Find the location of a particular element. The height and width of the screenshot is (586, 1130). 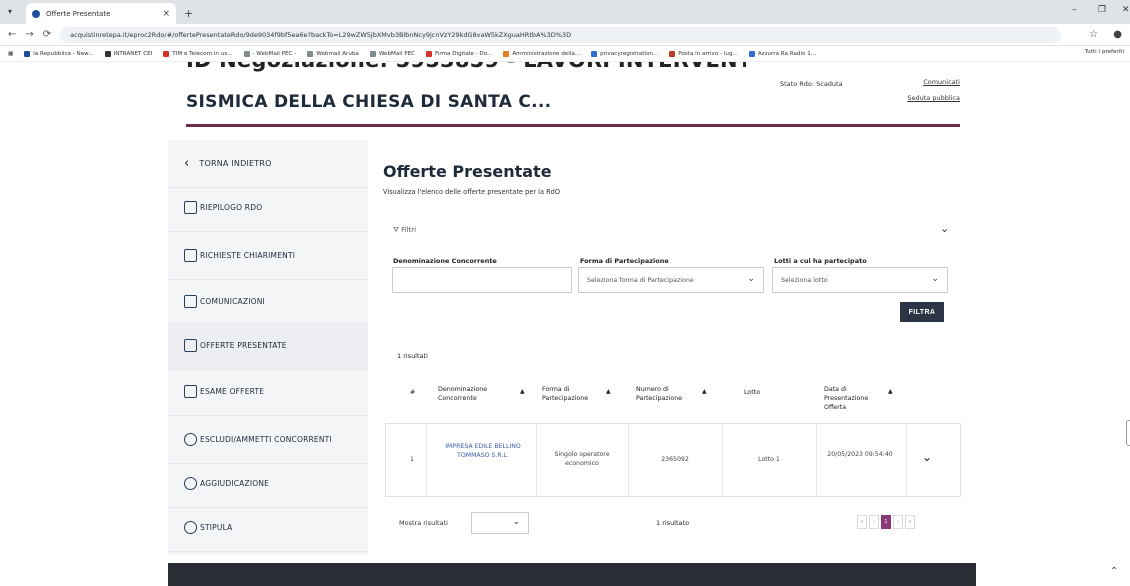

cell-lotto: Lotto 1 is located at coordinates (769, 459).